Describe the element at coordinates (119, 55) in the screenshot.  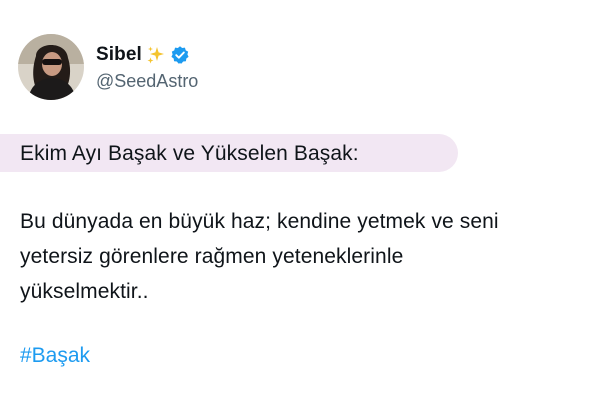
I see `display-name: Sibel` at that location.